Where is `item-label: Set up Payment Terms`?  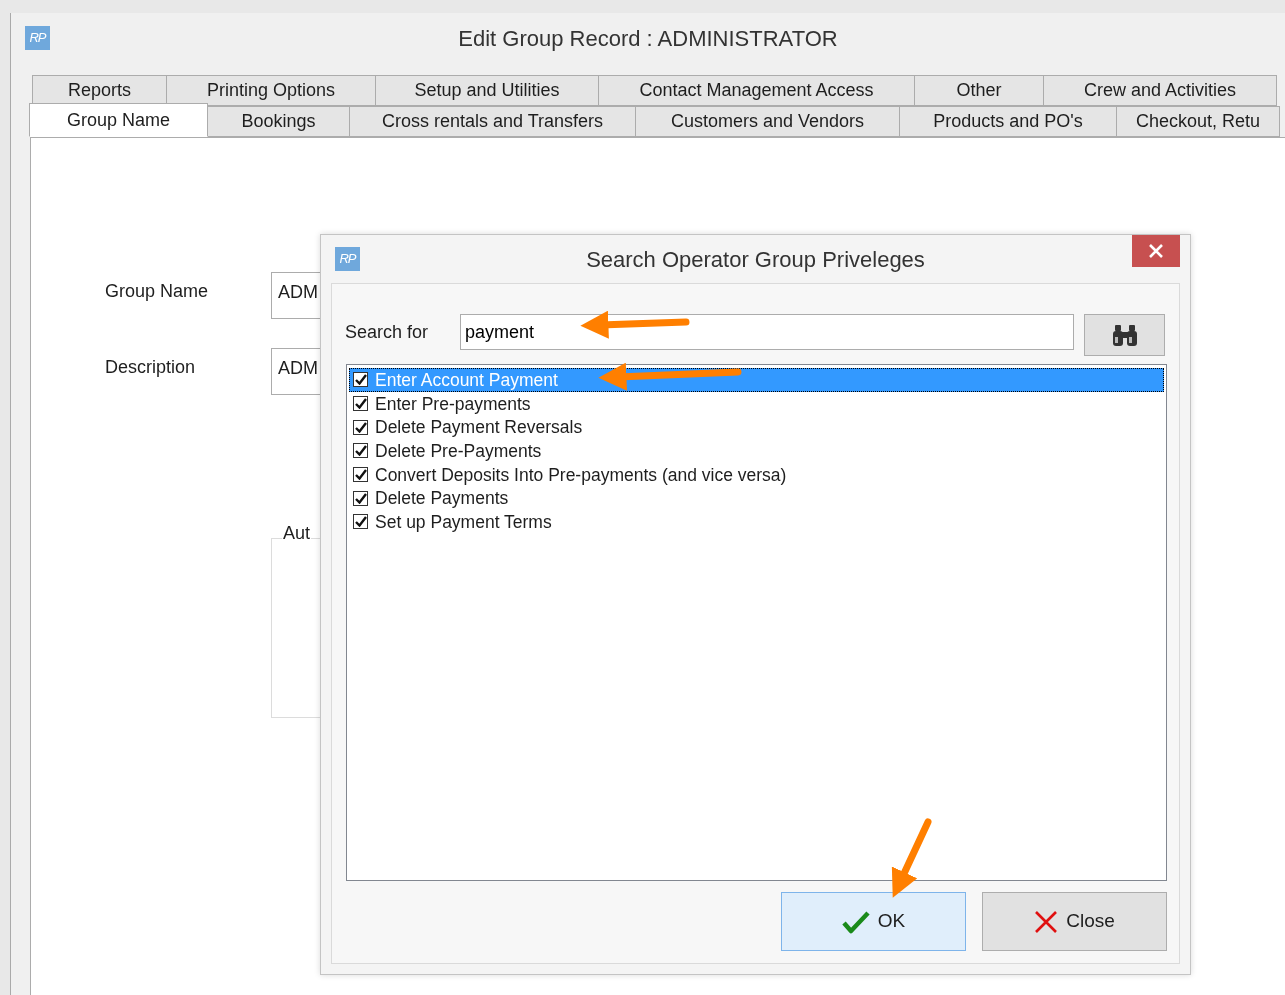 item-label: Set up Payment Terms is located at coordinates (463, 521).